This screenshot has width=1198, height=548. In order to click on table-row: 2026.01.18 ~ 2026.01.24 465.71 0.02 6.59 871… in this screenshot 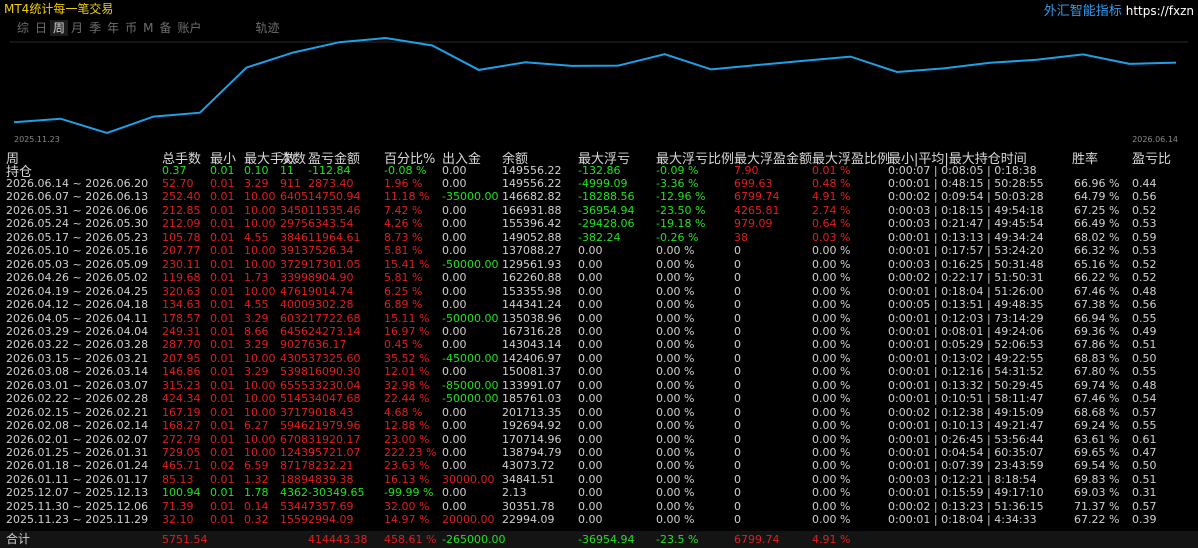, I will do `click(599, 465)`.